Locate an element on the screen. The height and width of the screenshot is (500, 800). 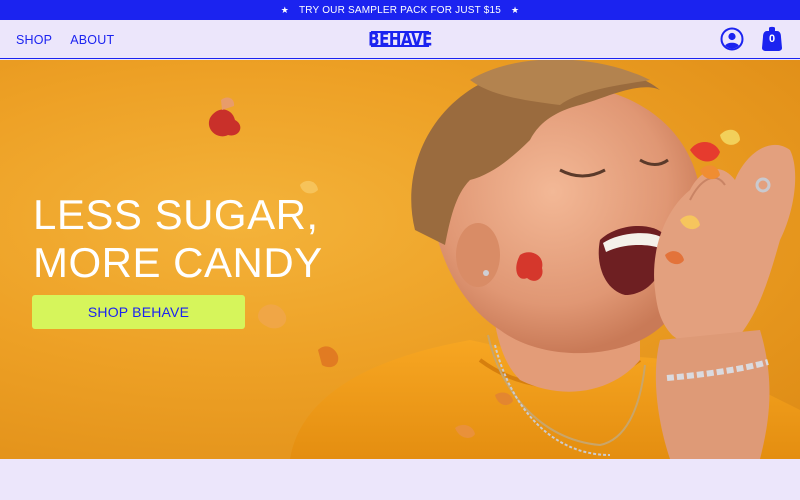
site-header: SHOP ABOUT BEHAVE 0 is located at coordinates (400, 39).